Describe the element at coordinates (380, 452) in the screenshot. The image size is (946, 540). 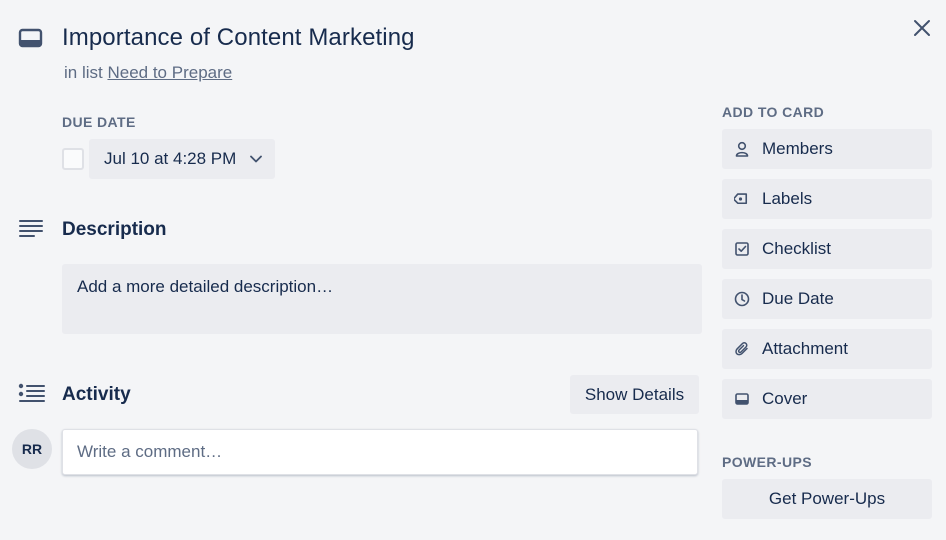
I see `comment-input` at that location.